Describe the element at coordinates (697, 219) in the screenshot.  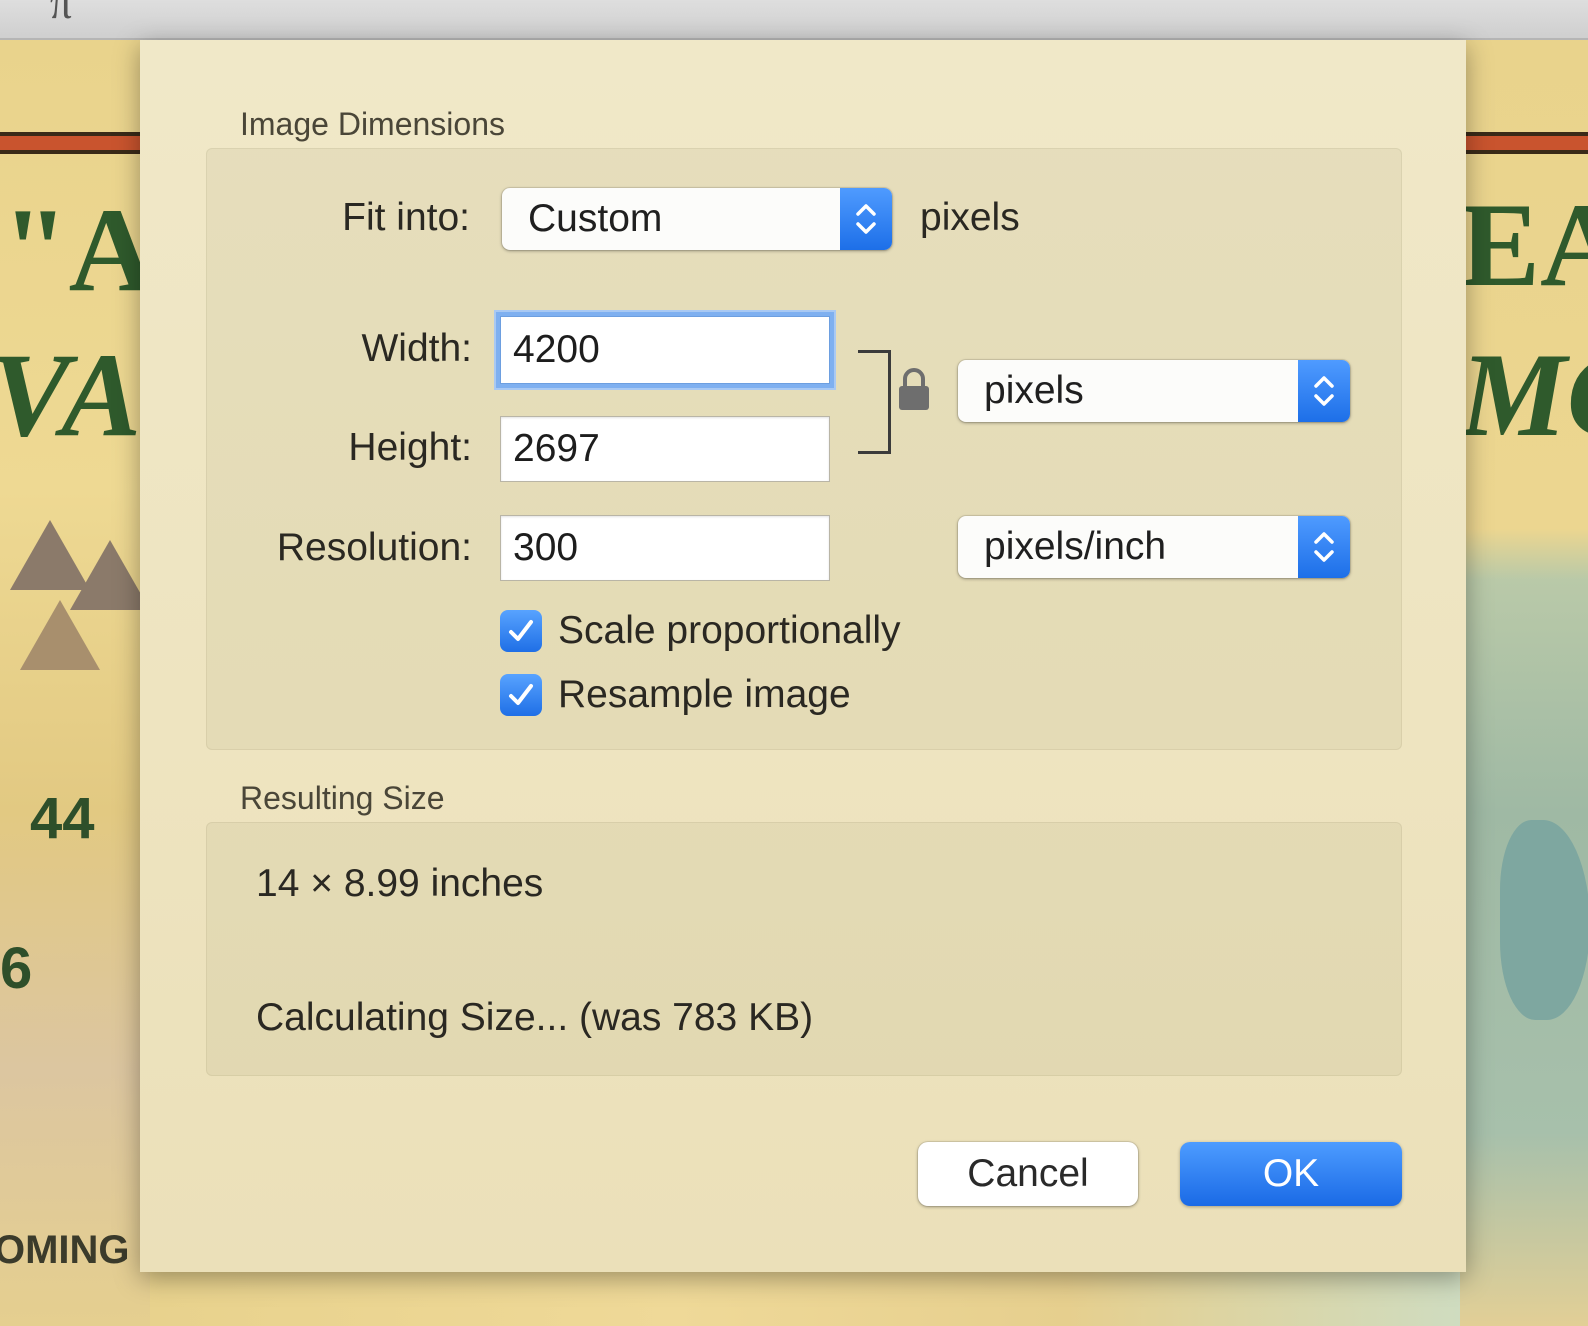
I see `fit-into-popup: Custom` at that location.